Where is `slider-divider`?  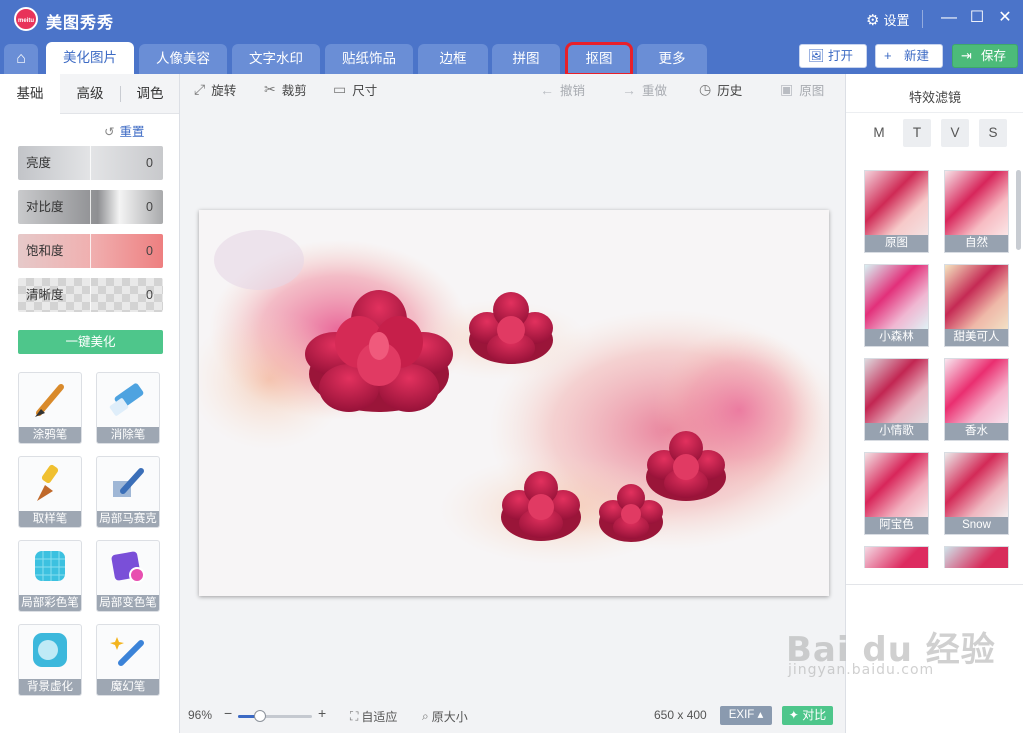 slider-divider is located at coordinates (90, 163).